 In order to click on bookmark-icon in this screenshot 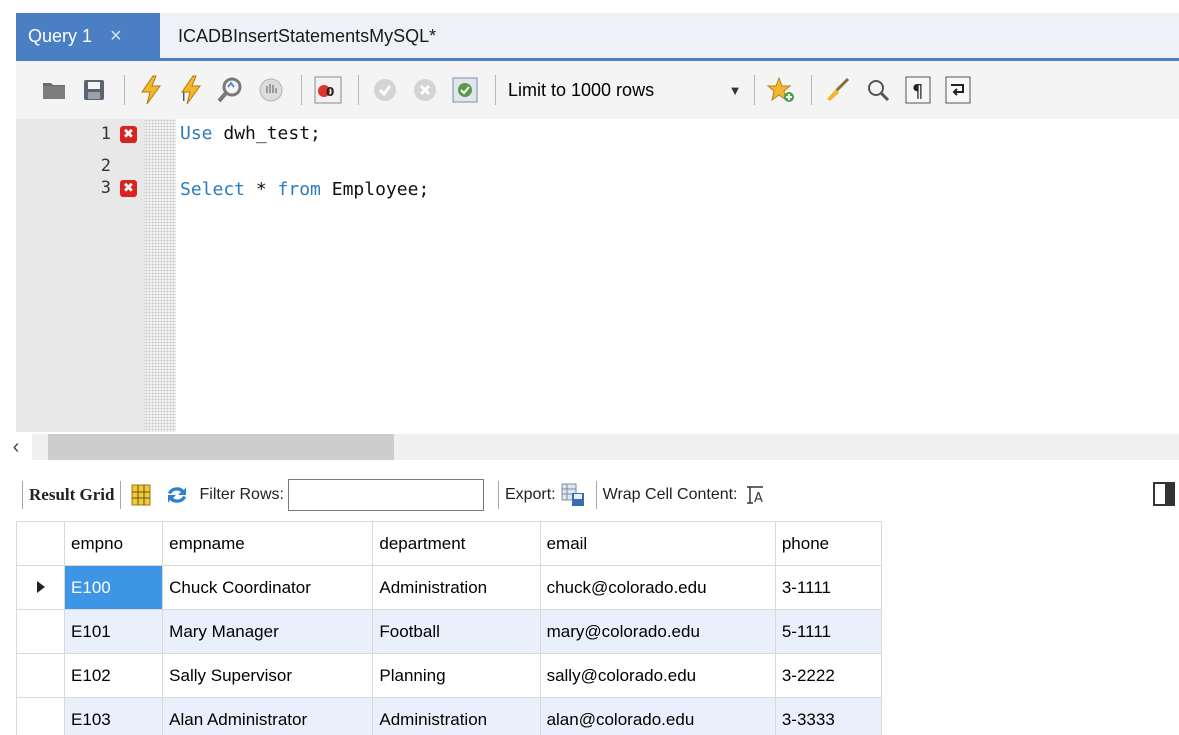, I will do `click(781, 90)`.